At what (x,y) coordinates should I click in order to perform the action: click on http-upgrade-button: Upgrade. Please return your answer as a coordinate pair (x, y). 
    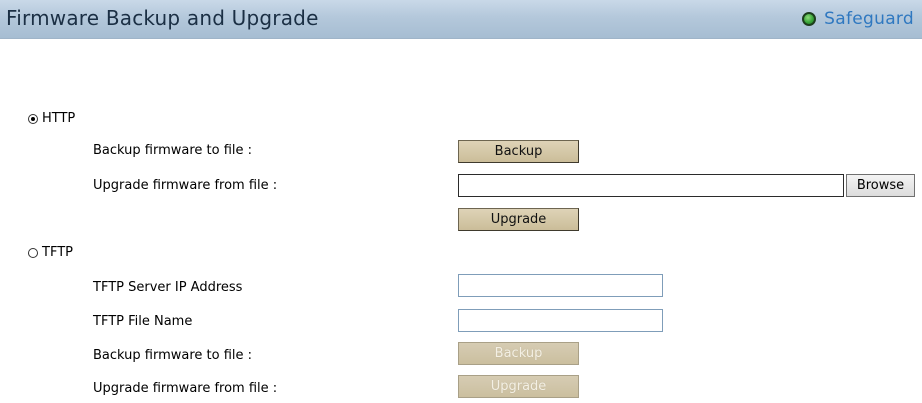
    Looking at the image, I should click on (518, 219).